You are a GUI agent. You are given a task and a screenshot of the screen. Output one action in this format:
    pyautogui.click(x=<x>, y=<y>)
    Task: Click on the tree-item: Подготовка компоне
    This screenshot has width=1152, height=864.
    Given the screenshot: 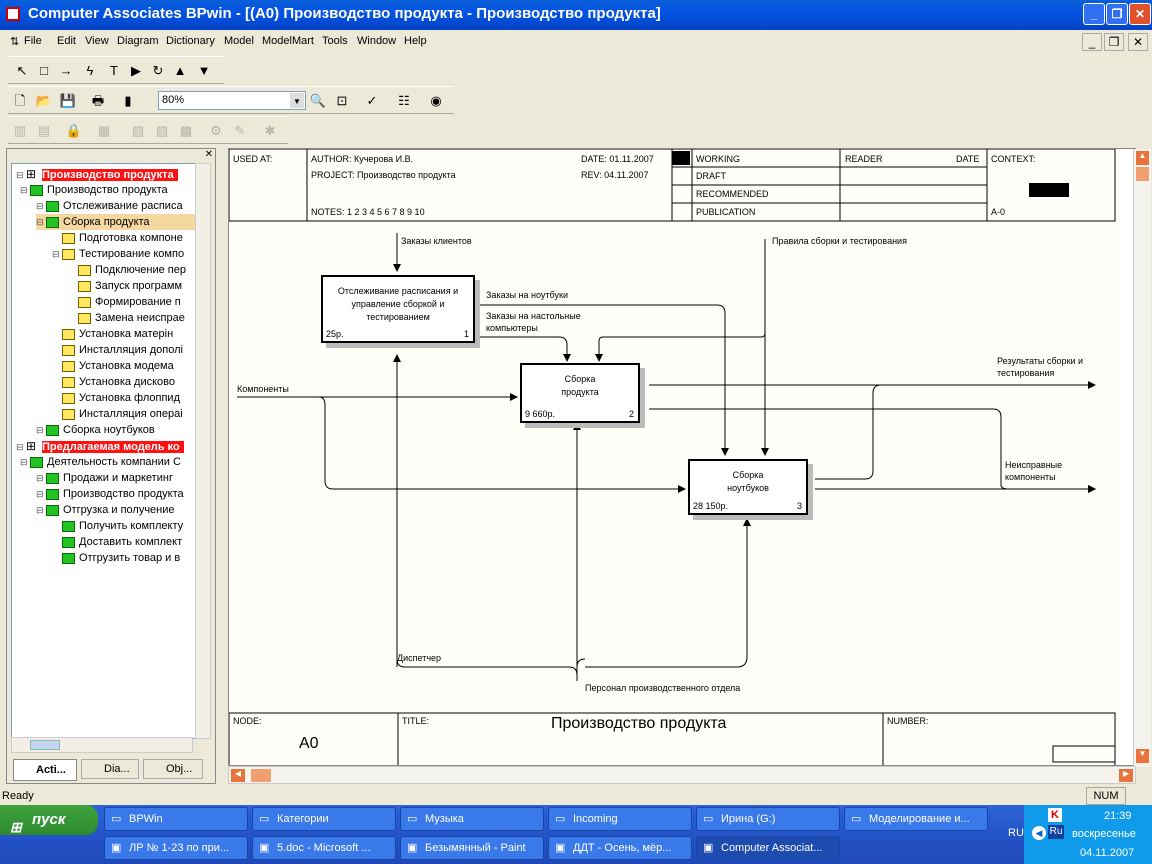 What is the action you would take?
    pyautogui.click(x=117, y=238)
    